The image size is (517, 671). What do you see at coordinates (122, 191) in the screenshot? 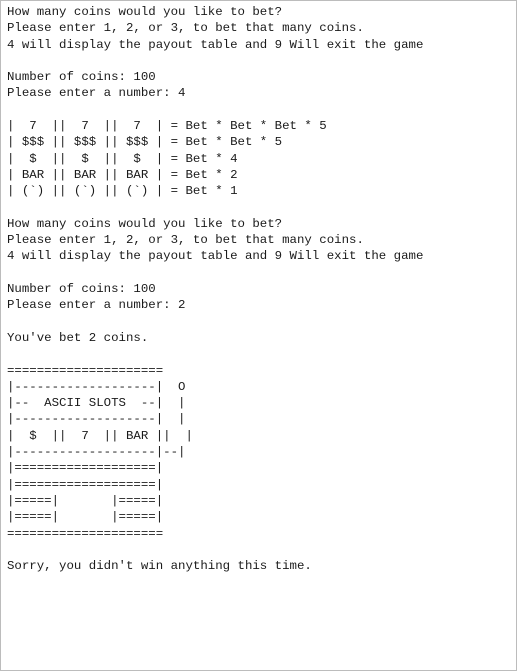
I see `console-line: | (`) || (`) || (`) | = Bet * 1` at bounding box center [122, 191].